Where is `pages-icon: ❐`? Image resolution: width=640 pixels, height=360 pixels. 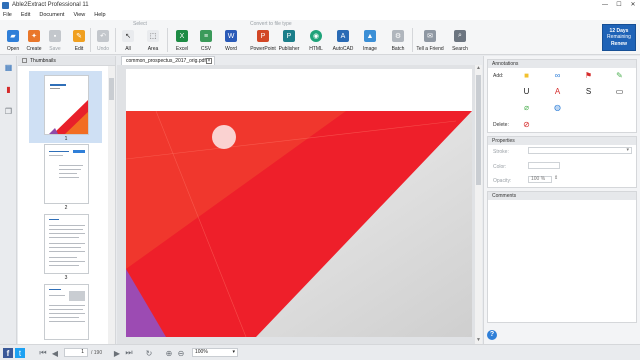 pages-icon: ❐ is located at coordinates (8, 111).